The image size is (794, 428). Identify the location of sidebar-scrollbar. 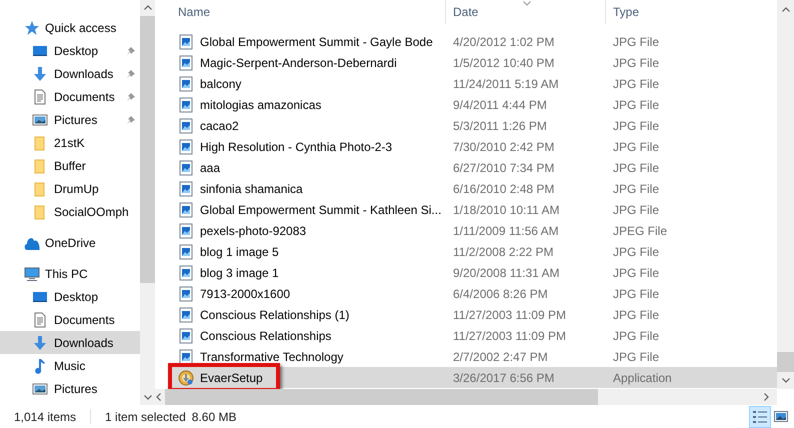
(147, 202).